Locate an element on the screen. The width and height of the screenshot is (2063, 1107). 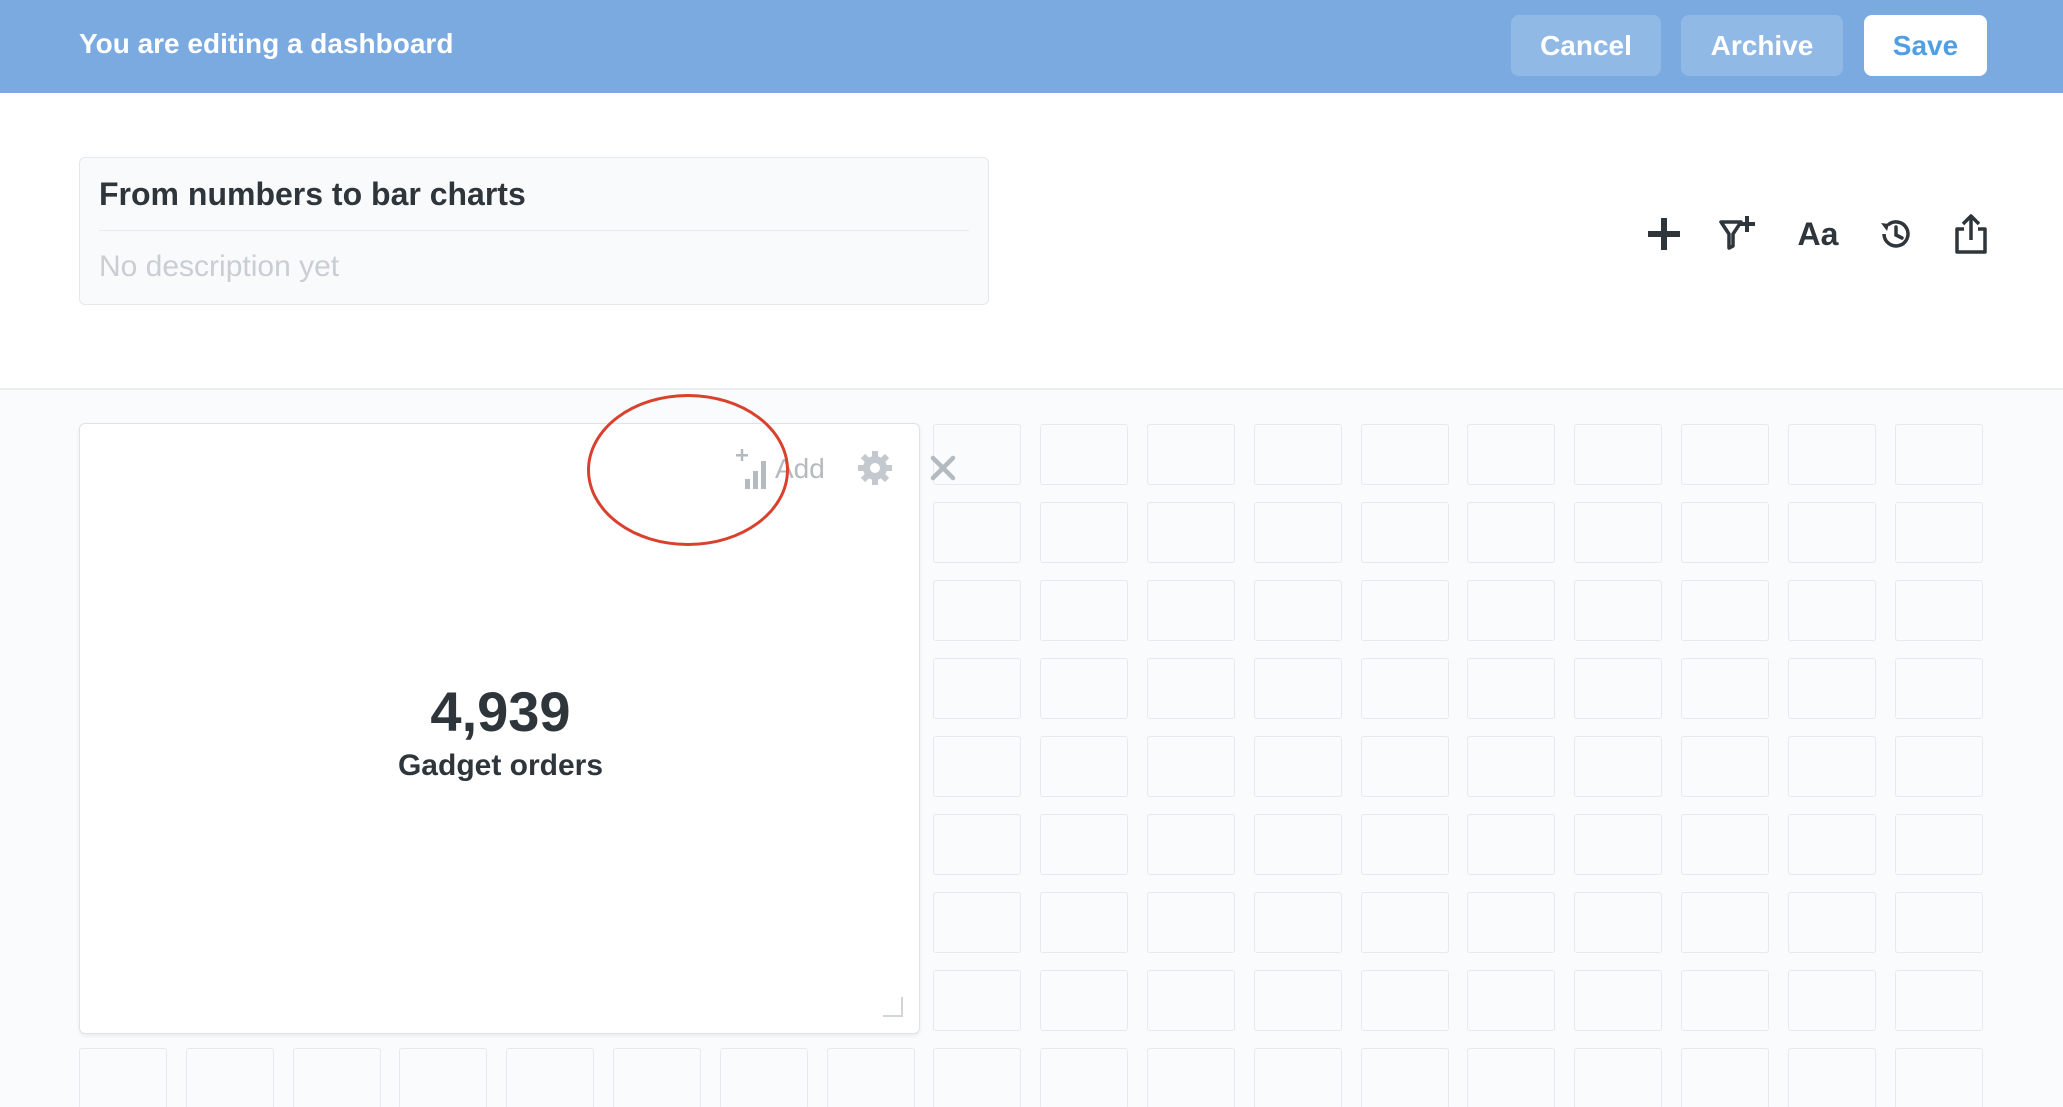
save-button: Save is located at coordinates (1925, 45).